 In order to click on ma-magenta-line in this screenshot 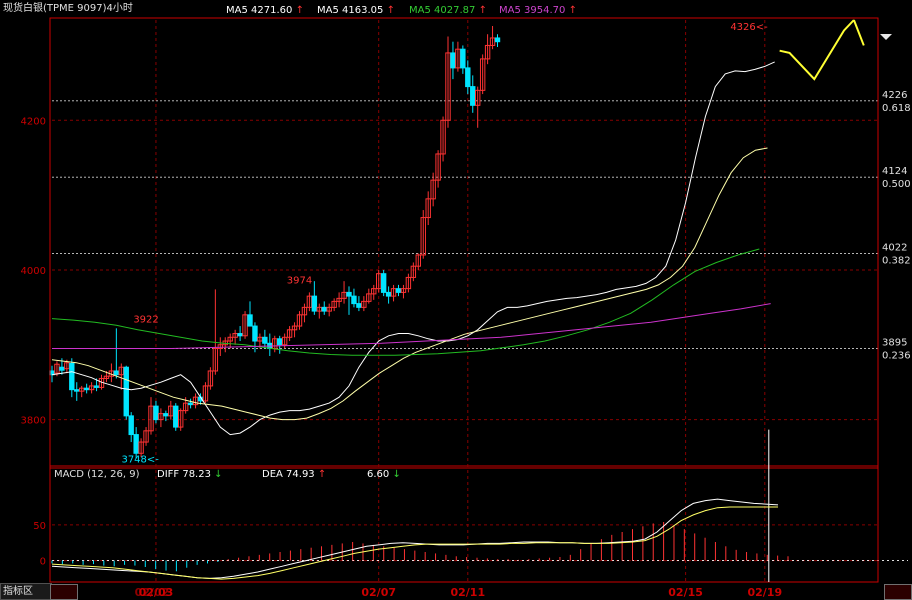, I will do `click(411, 326)`.